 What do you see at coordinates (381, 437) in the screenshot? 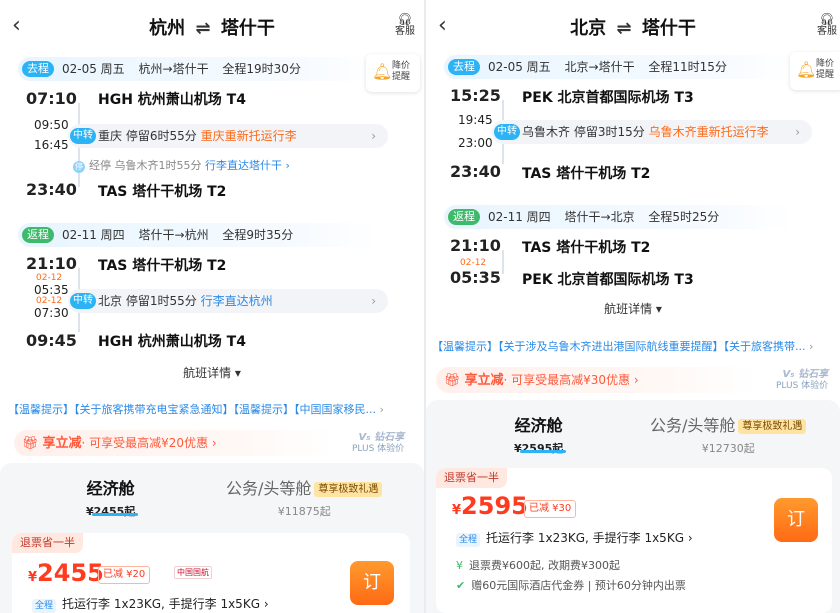
I see `plus-badge-top: V₅ 钻石享` at bounding box center [381, 437].